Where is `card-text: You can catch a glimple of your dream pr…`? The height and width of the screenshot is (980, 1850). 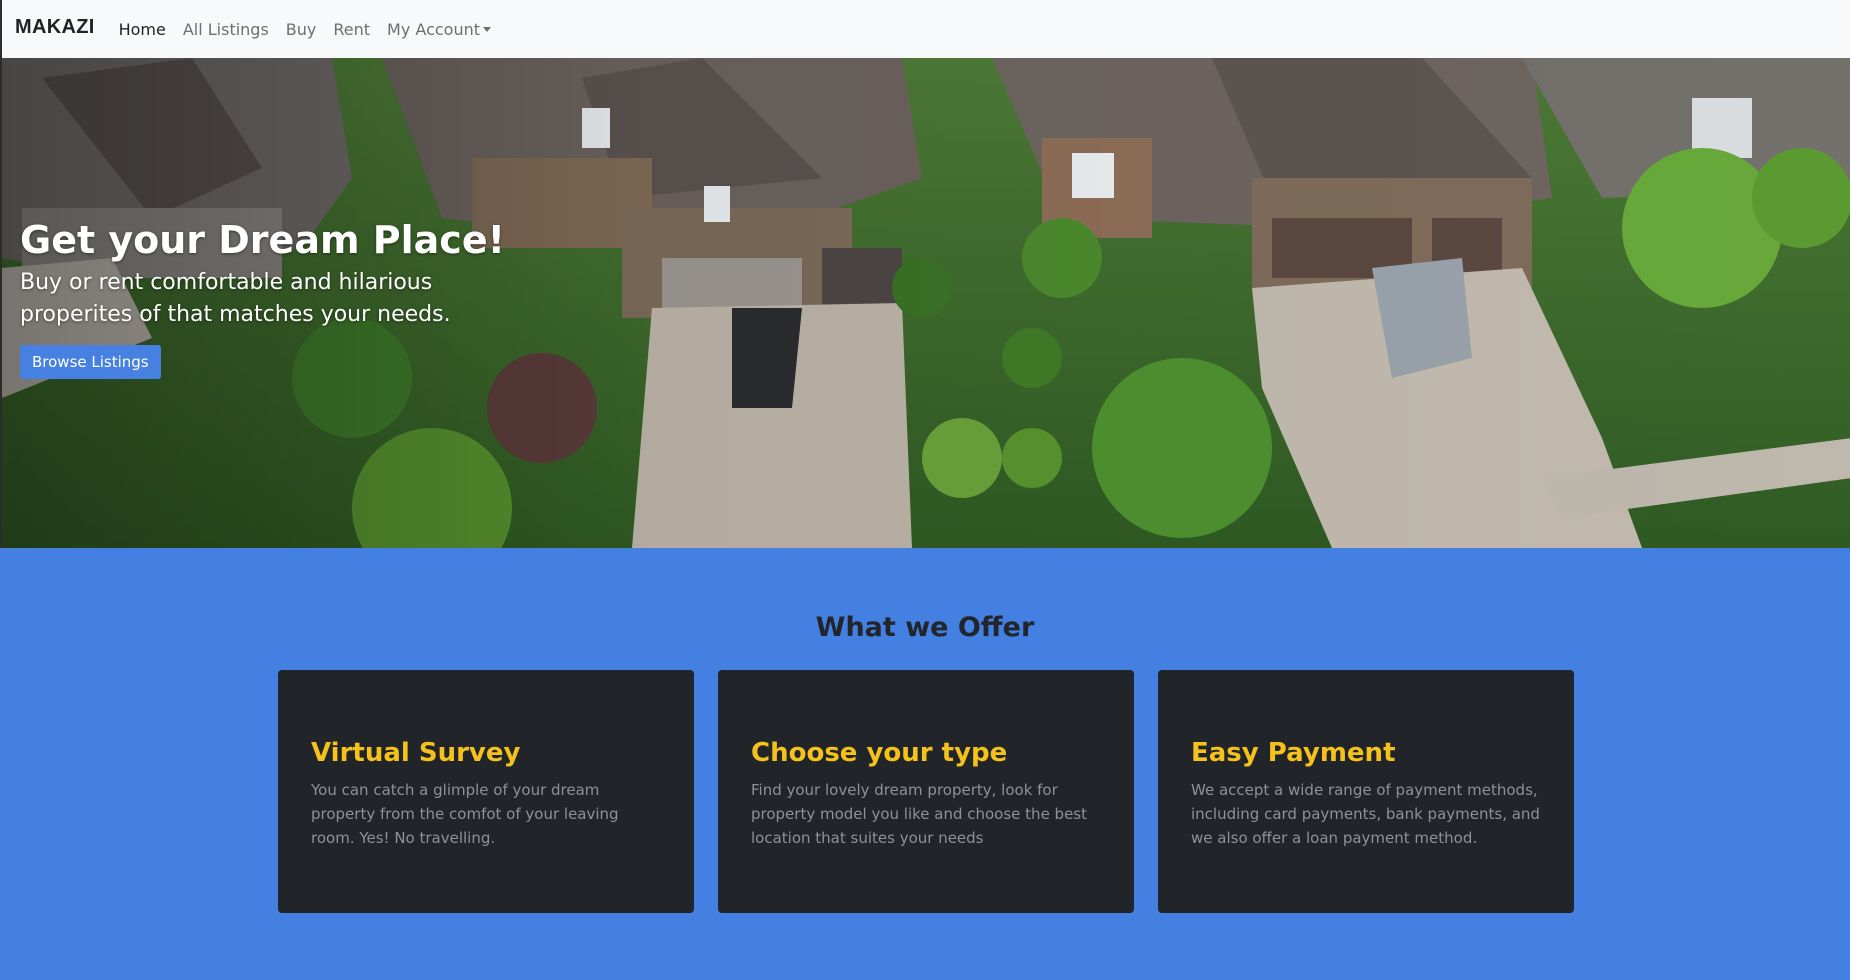 card-text: You can catch a glimple of your dream pr… is located at coordinates (465, 814).